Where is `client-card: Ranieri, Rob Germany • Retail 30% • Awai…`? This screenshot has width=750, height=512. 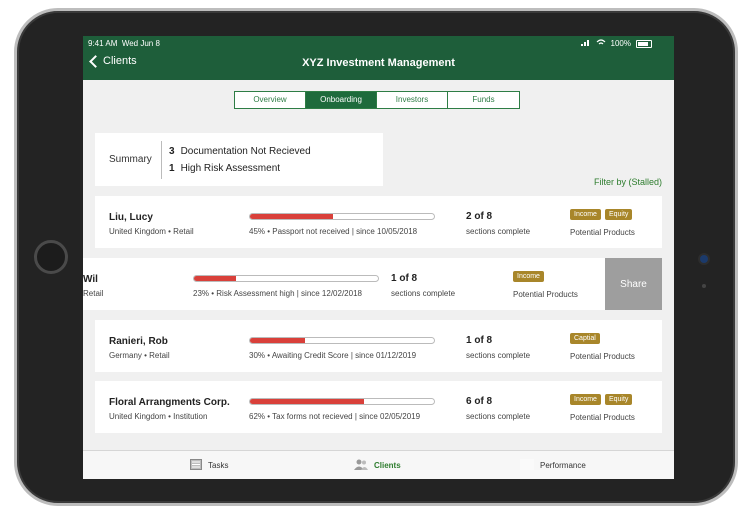
client-card: Ranieri, Rob Germany • Retail 30% • Awai… is located at coordinates (378, 346).